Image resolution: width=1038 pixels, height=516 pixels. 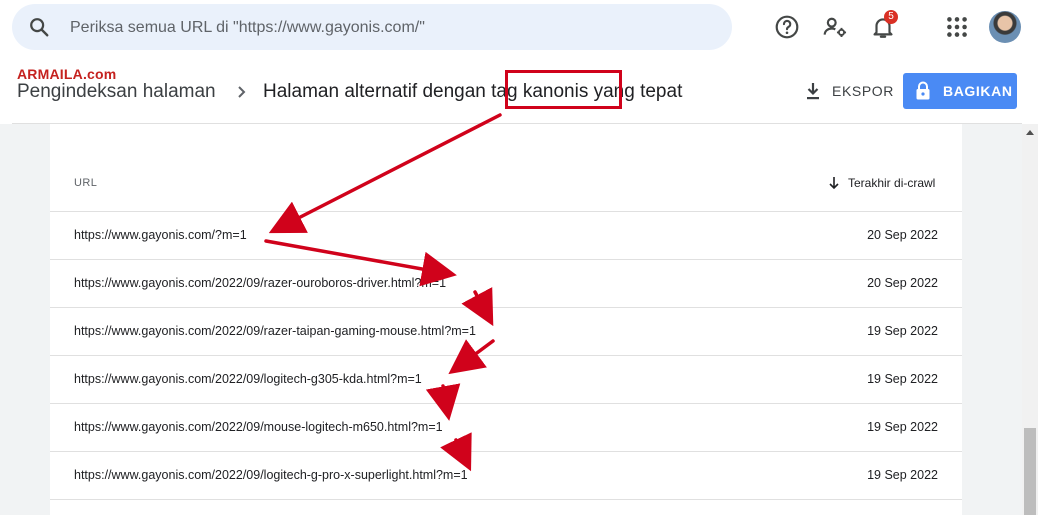 I want to click on top-bar: 5, so click(x=519, y=28).